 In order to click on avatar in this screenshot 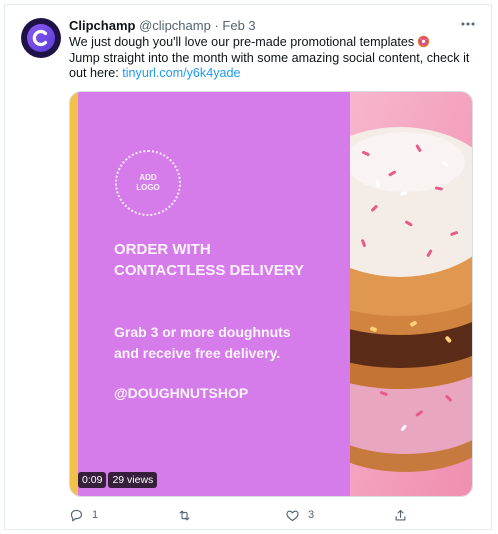, I will do `click(41, 38)`.